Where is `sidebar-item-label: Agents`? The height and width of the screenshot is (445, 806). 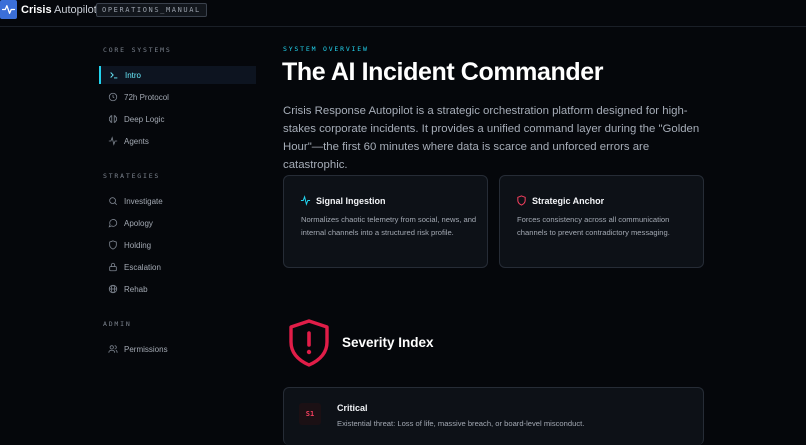 sidebar-item-label: Agents is located at coordinates (136, 141).